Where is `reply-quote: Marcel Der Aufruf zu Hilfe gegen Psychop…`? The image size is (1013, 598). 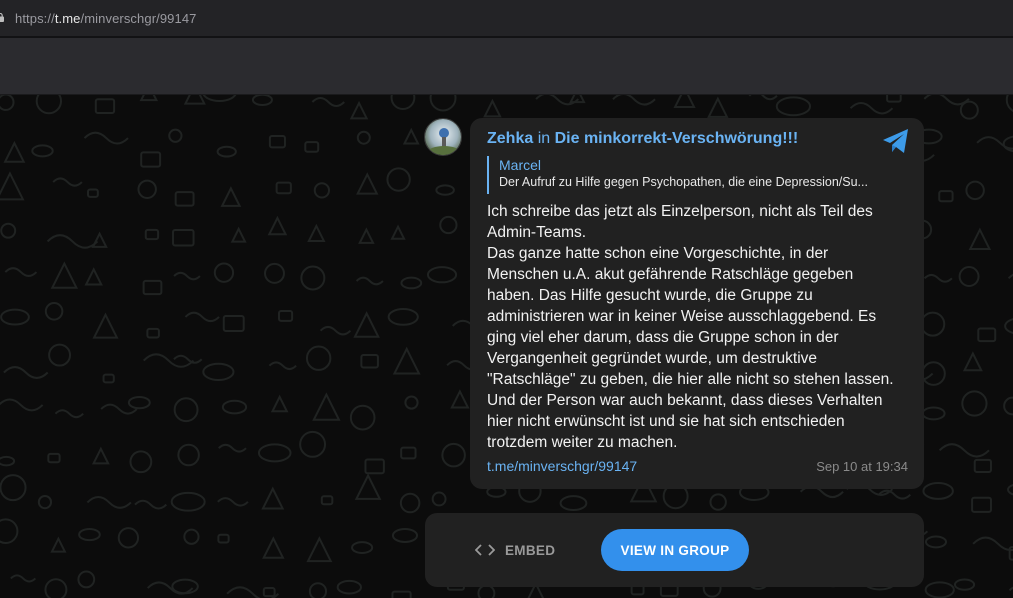
reply-quote: Marcel Der Aufruf zu Hilfe gegen Psychop… is located at coordinates (689, 175).